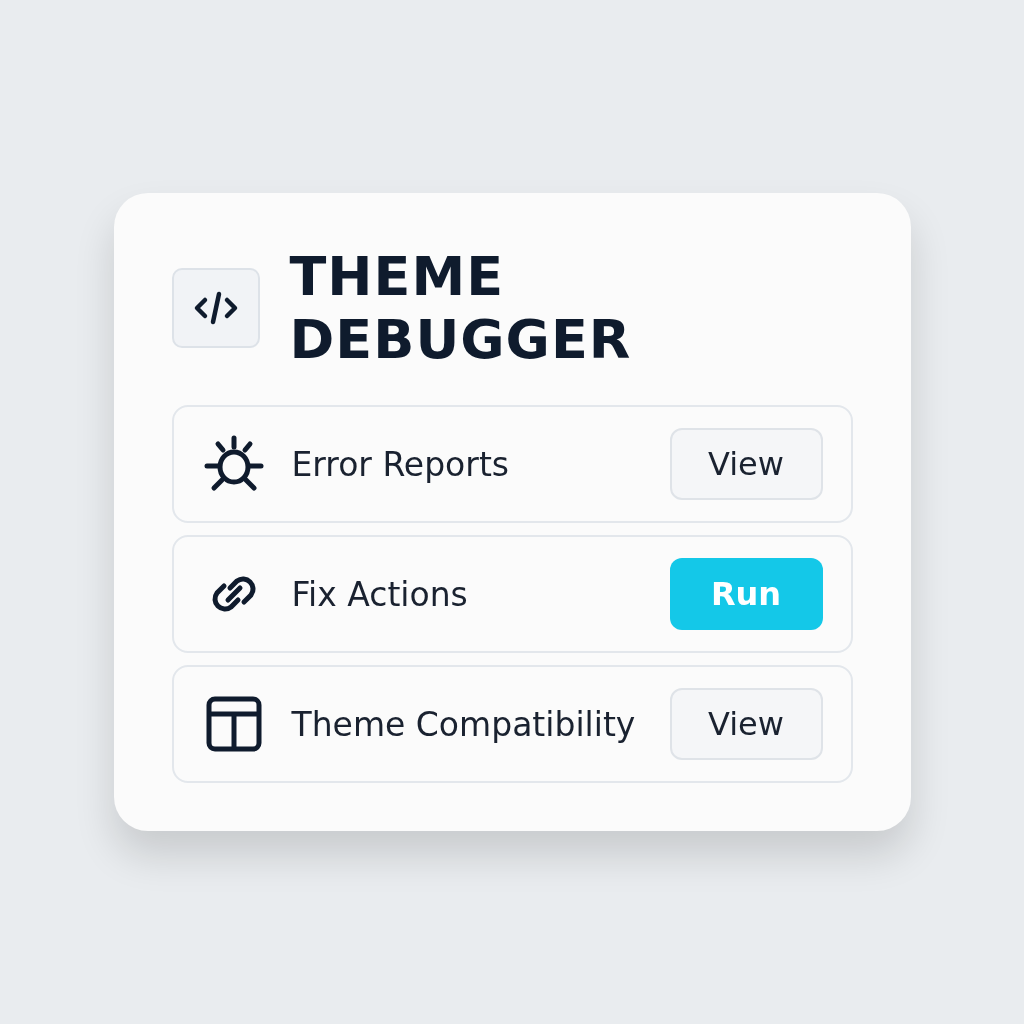 The image size is (1024, 1024). Describe the element at coordinates (233, 464) in the screenshot. I see `bug-icon` at that location.